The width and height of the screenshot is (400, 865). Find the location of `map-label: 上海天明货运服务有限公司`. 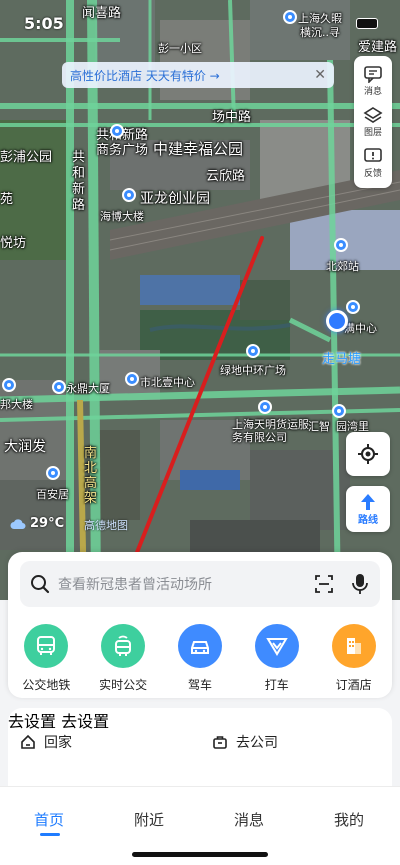

map-label: 上海天明货运服务有限公司 is located at coordinates (270, 431).